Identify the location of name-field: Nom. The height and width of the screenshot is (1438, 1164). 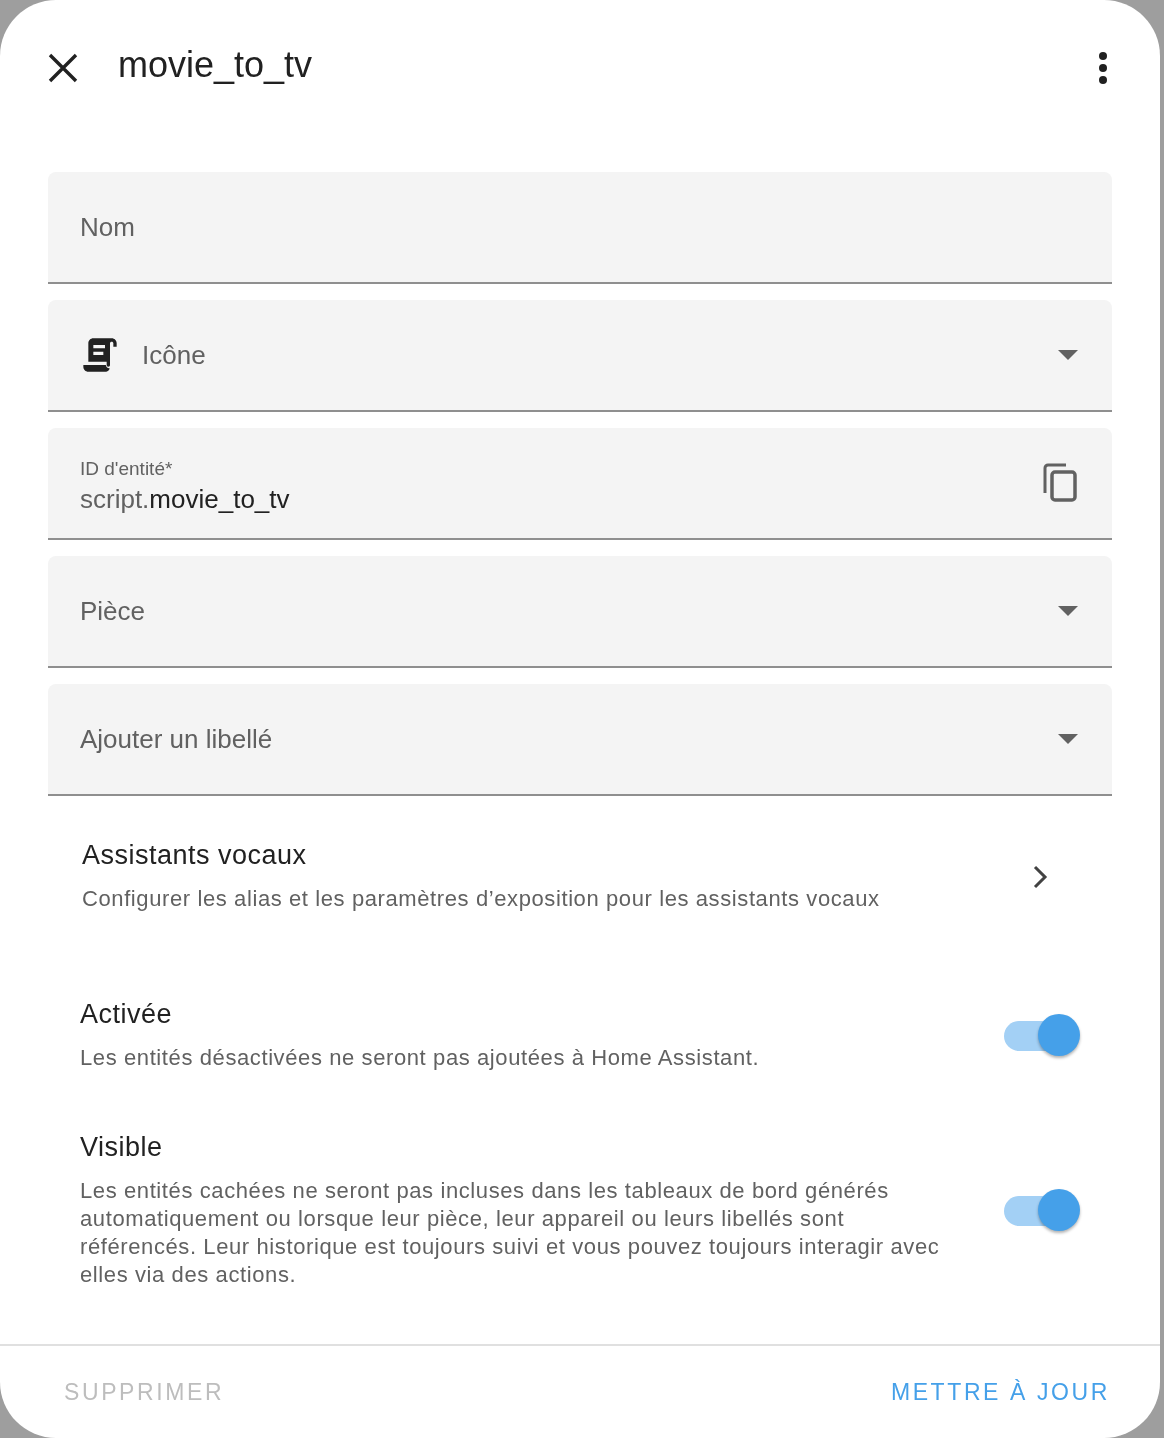
(580, 228).